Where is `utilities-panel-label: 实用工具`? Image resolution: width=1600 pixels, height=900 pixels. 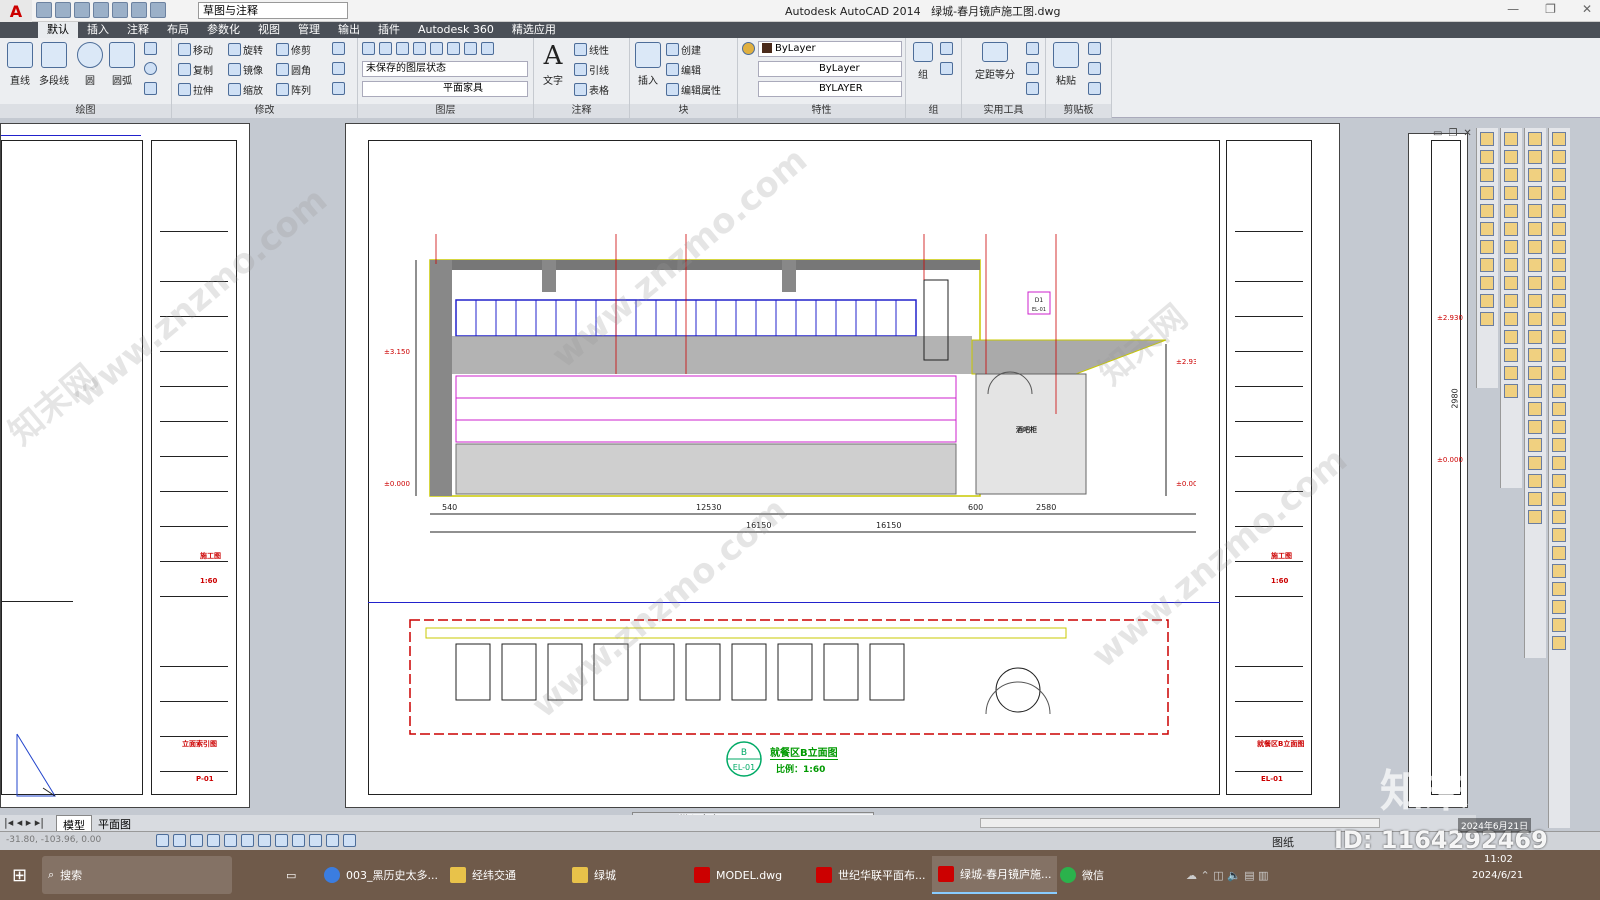
utilities-panel-label: 实用工具 is located at coordinates (1003, 111).